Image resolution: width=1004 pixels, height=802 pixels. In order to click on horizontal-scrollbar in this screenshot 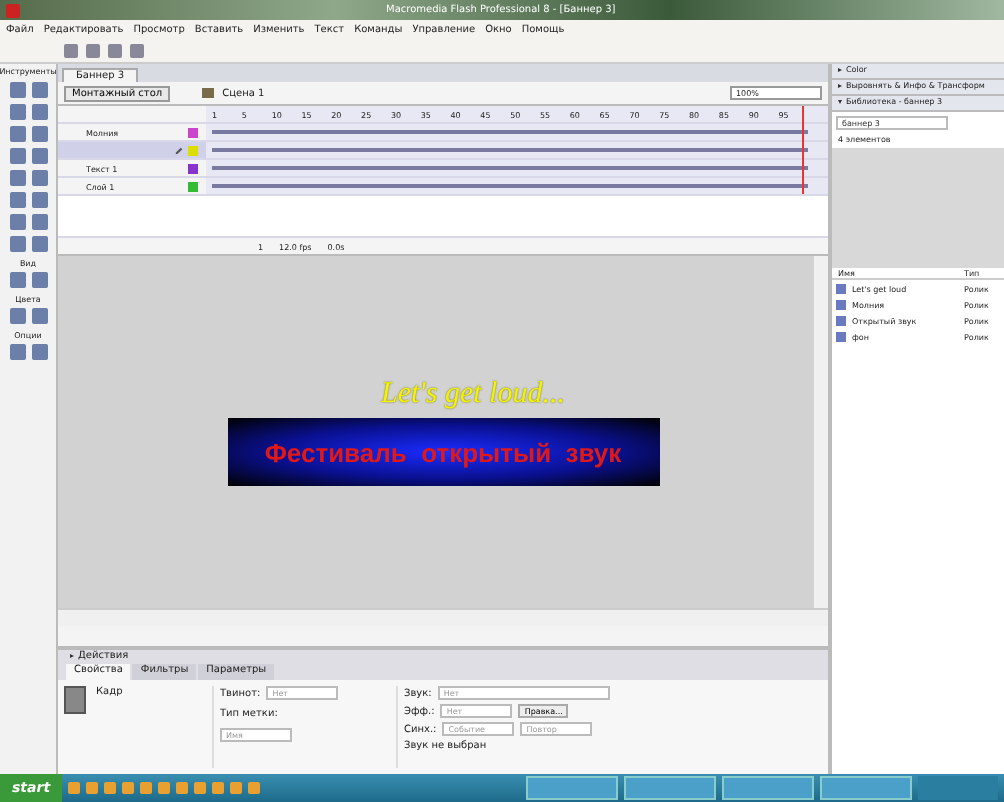, I will do `click(443, 617)`.